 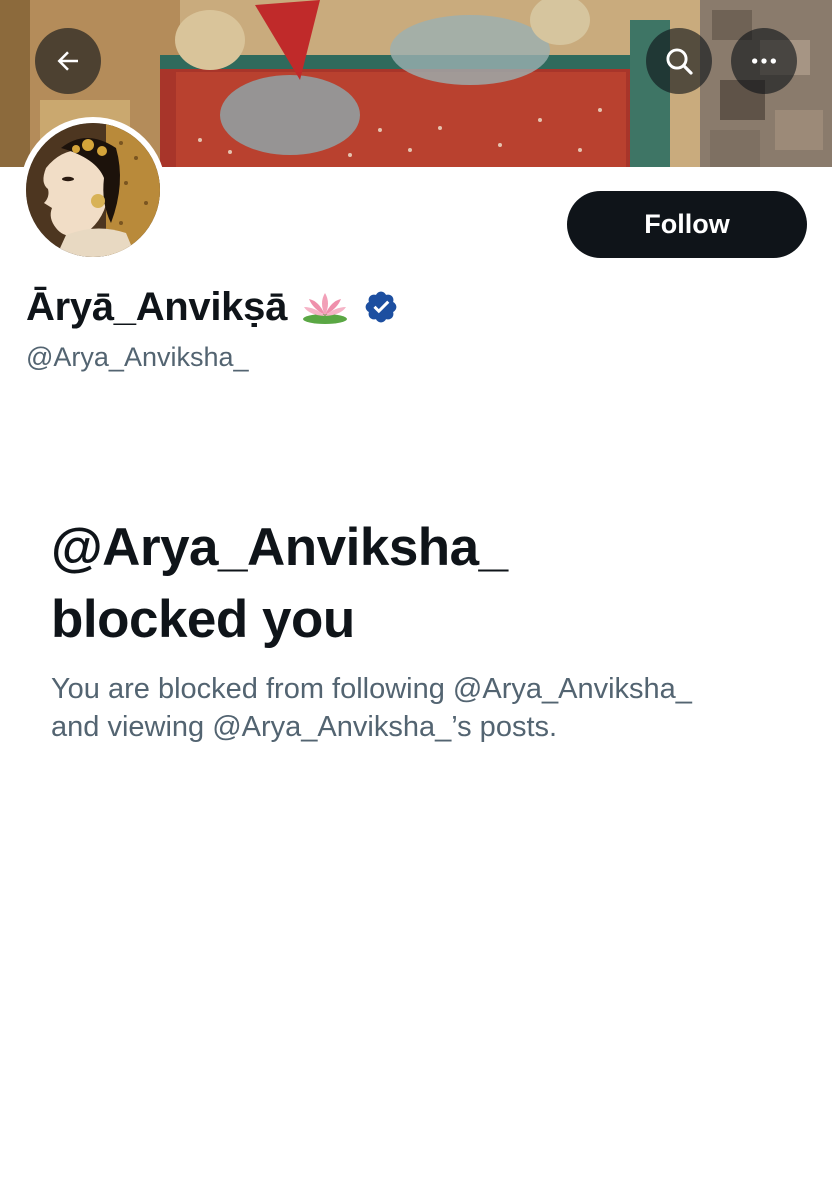 I want to click on blocked-title-line1: @Arya_Anviksha_, so click(x=279, y=547).